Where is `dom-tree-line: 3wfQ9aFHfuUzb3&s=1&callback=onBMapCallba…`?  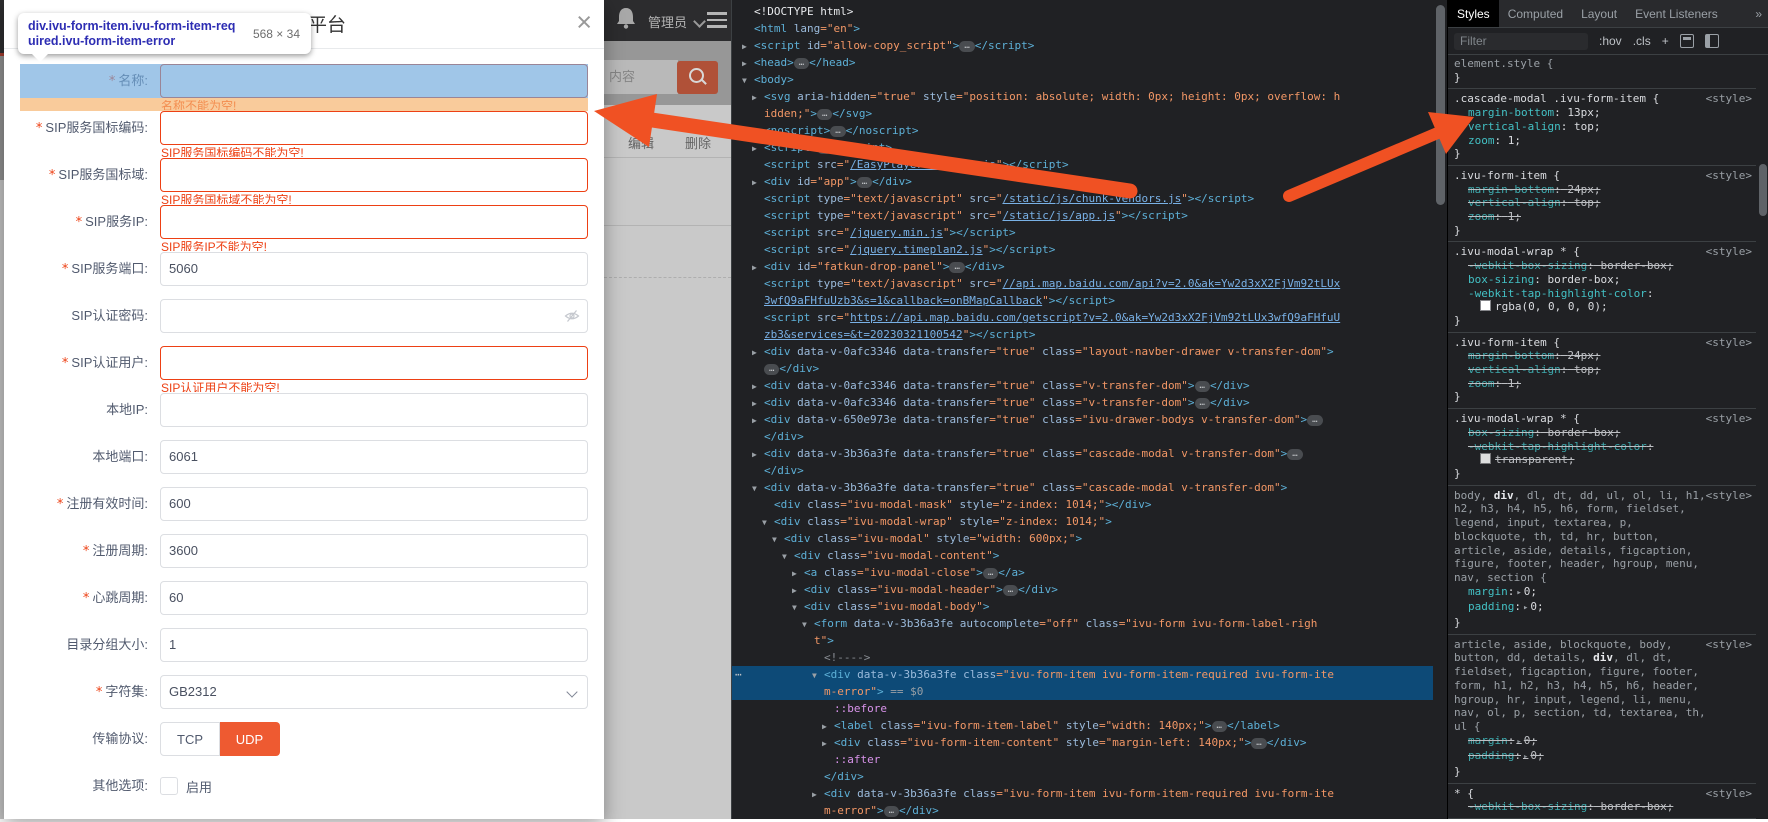
dom-tree-line: 3wfQ9aFHfuUzb3&s=1&callback=onBMapCallba… is located at coordinates (1082, 300).